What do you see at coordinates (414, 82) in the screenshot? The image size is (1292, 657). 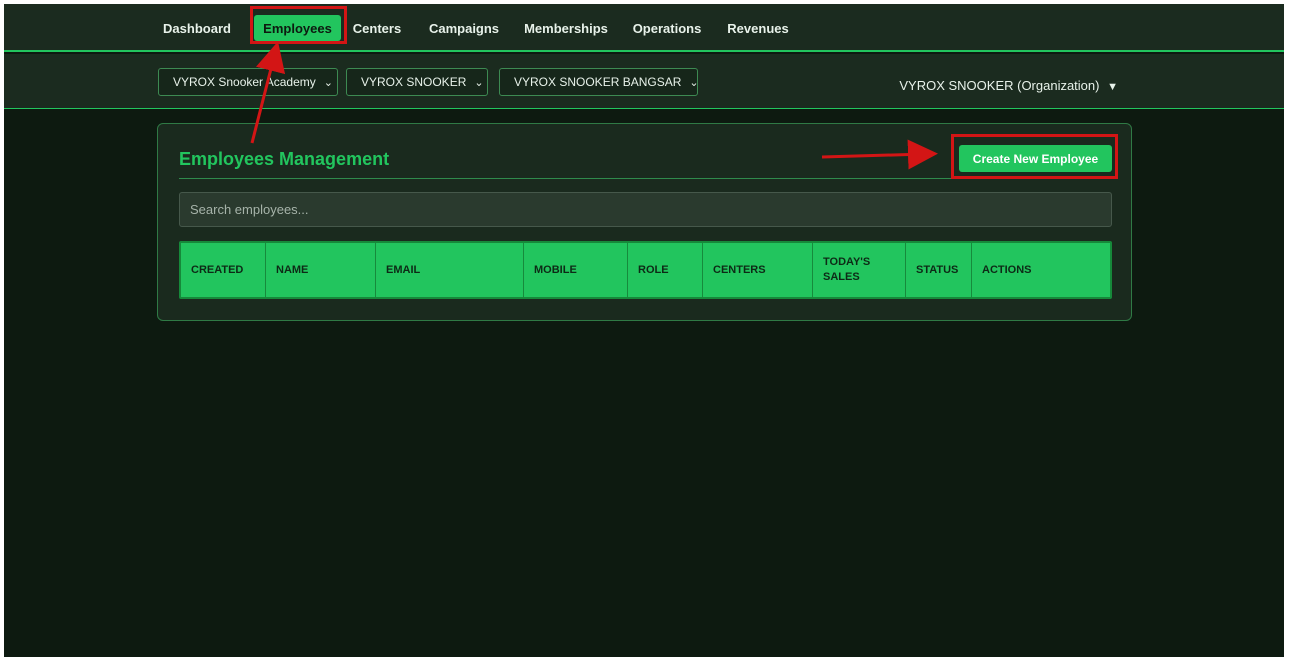 I see `organization-select-value: VYROX SNOOKER` at bounding box center [414, 82].